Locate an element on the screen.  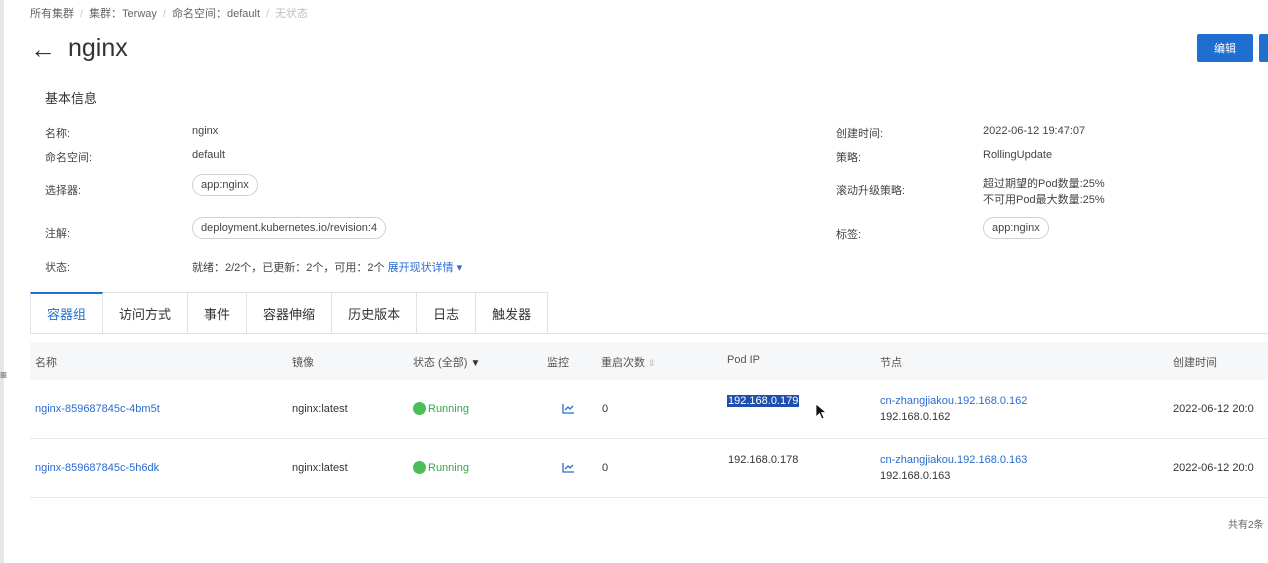
pod-name-link: nginx-859687845c-5h6dk is located at coordinates (97, 468).